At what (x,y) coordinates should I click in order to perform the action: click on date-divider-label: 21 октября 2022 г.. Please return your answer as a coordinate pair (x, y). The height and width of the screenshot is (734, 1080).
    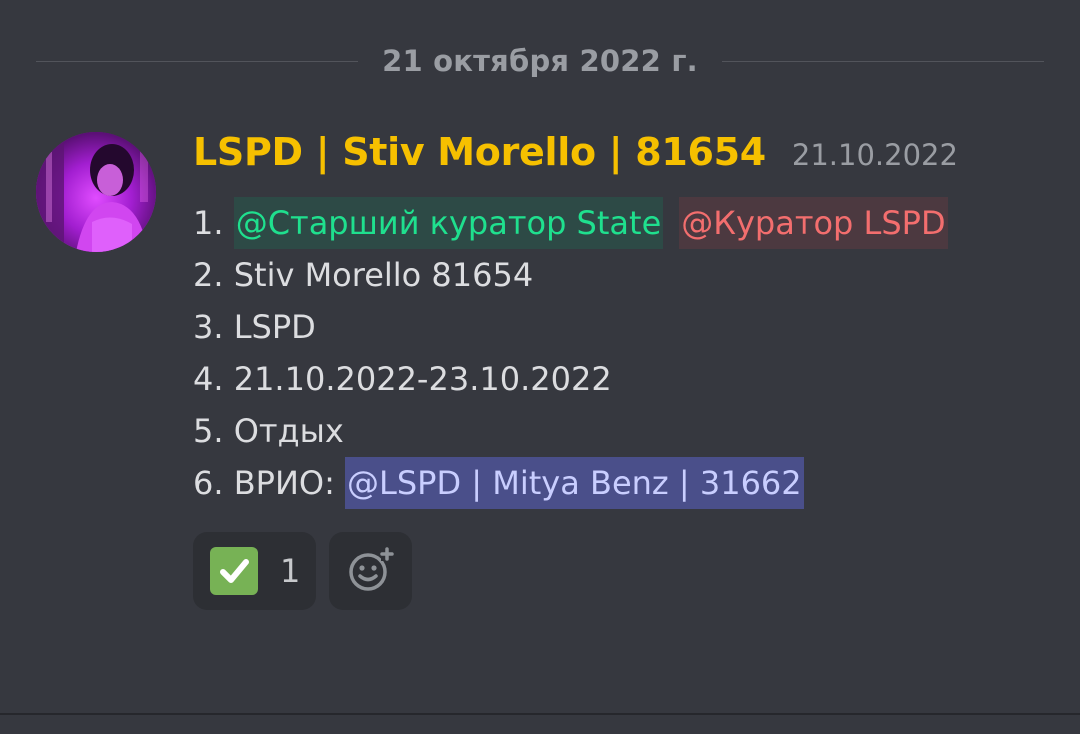
    Looking at the image, I should click on (540, 61).